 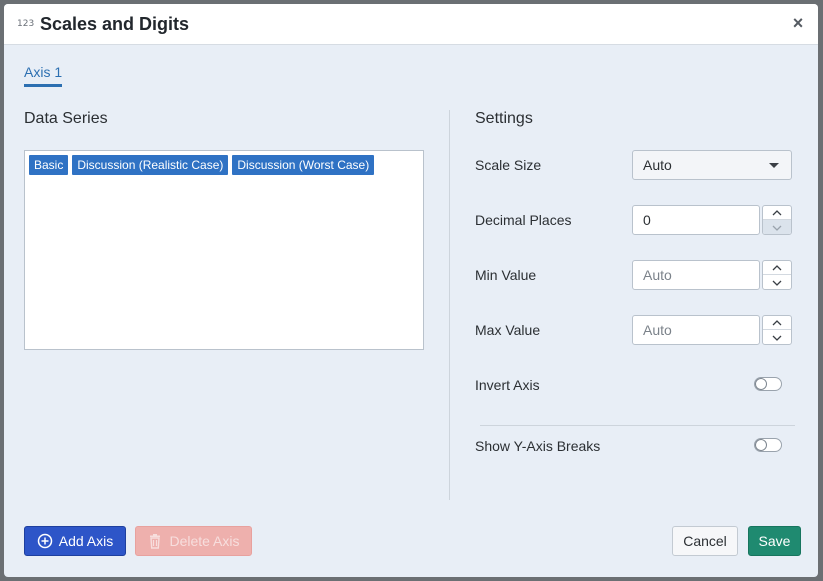 I want to click on add-axis-label: Add Axis, so click(x=86, y=541).